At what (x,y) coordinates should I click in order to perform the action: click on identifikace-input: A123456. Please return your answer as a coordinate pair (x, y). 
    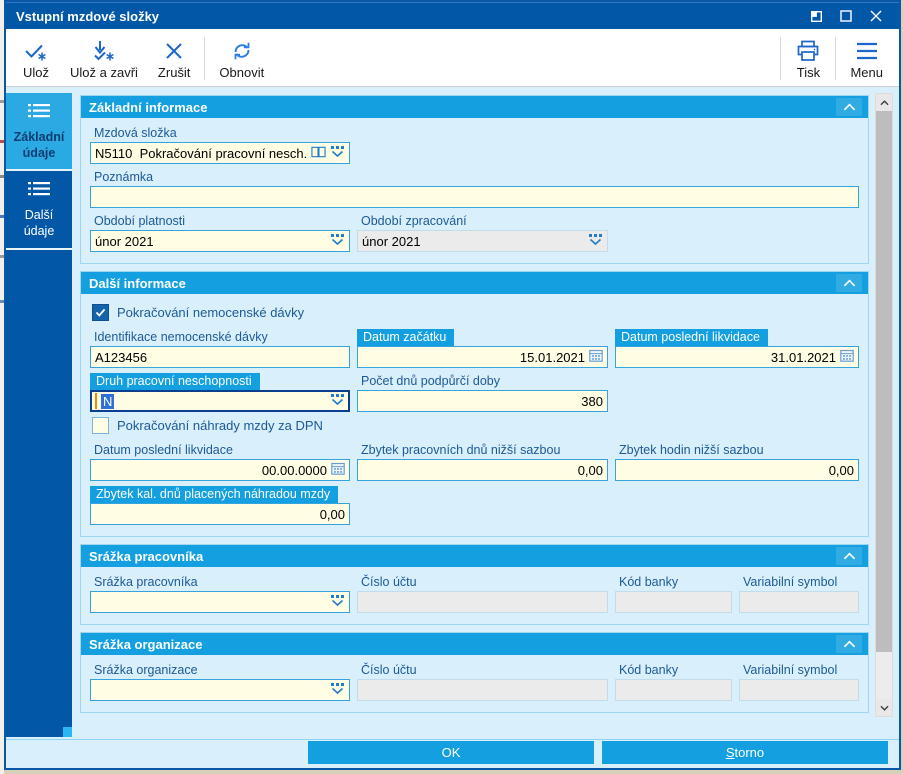
    Looking at the image, I should click on (220, 357).